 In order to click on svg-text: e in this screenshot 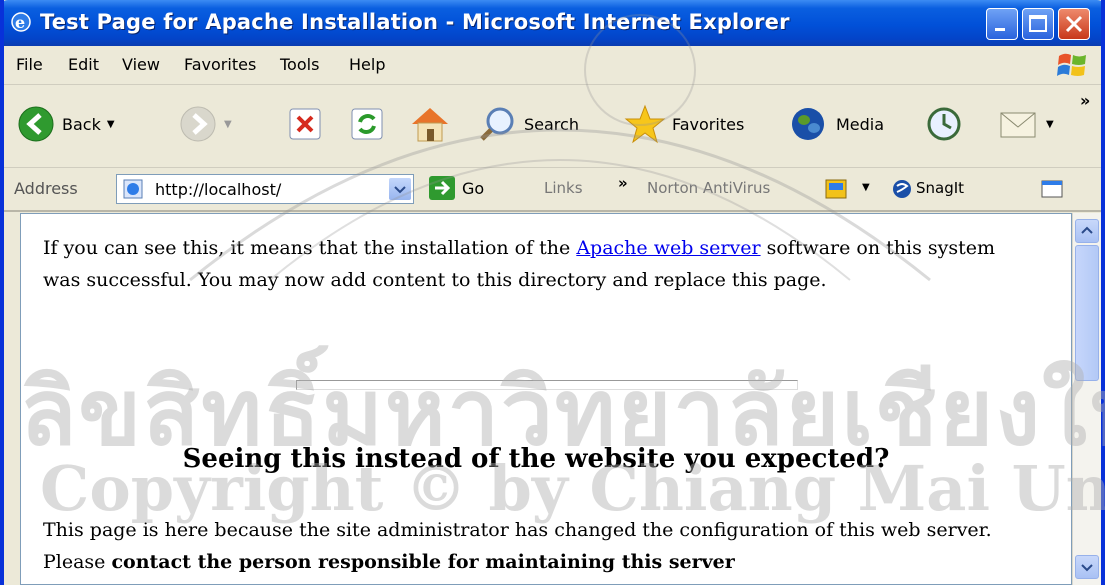, I will do `click(20, 22)`.